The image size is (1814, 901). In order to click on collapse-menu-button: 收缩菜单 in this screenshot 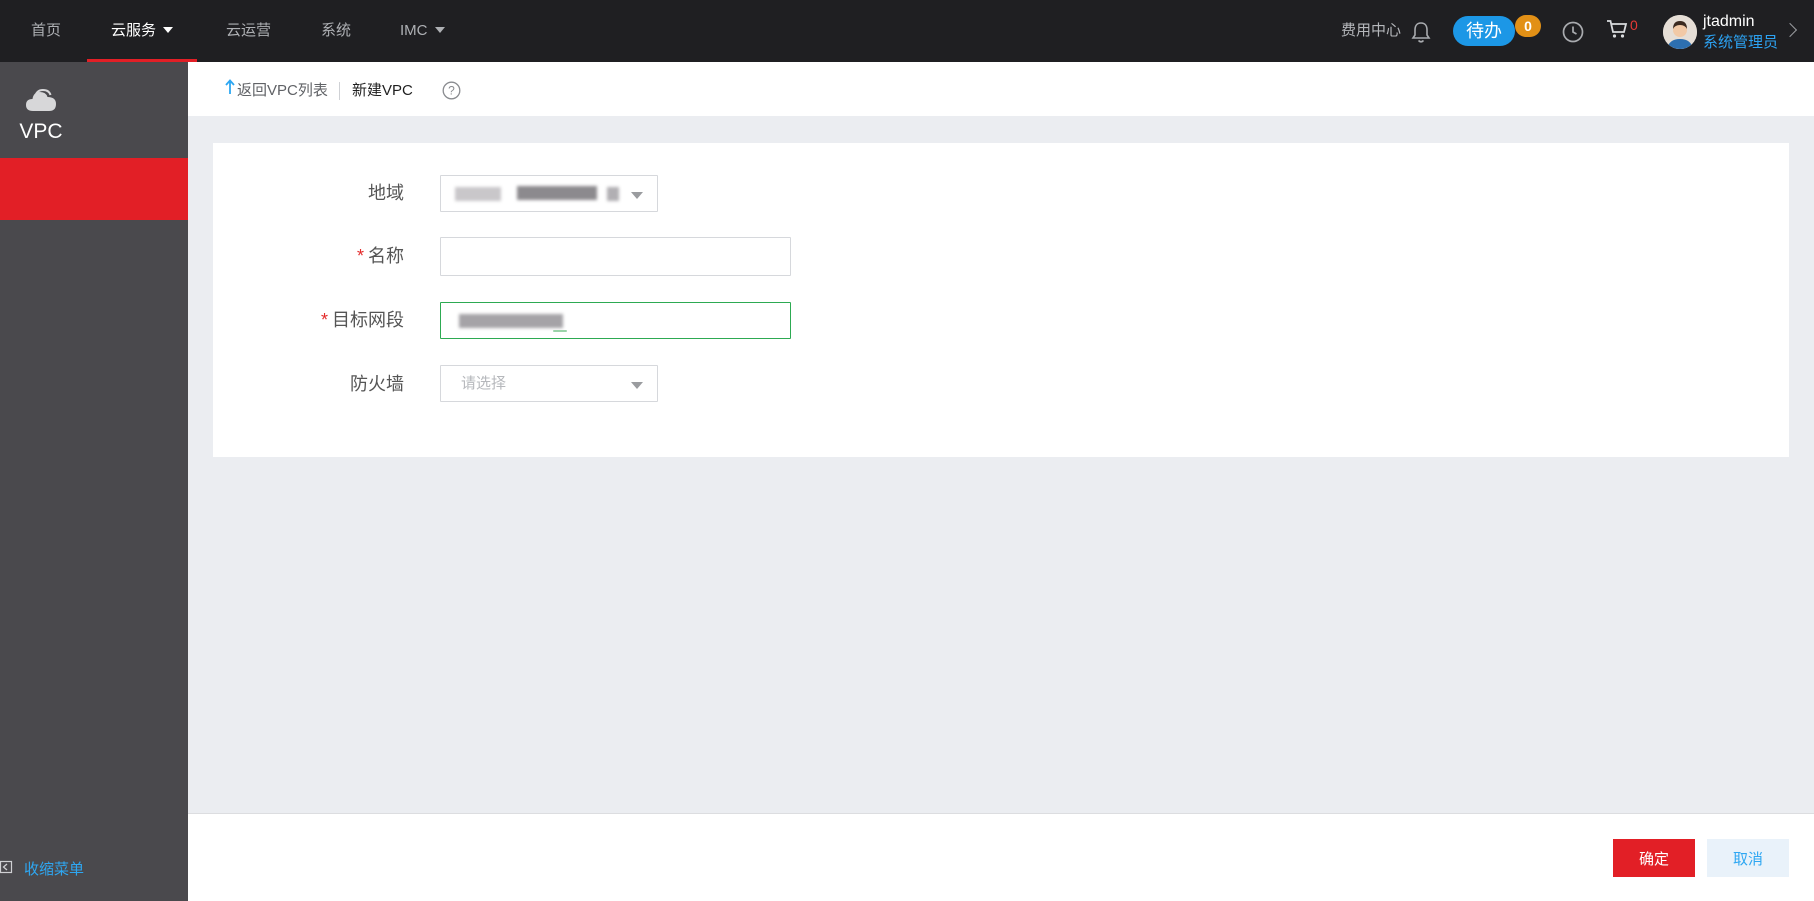, I will do `click(42, 870)`.